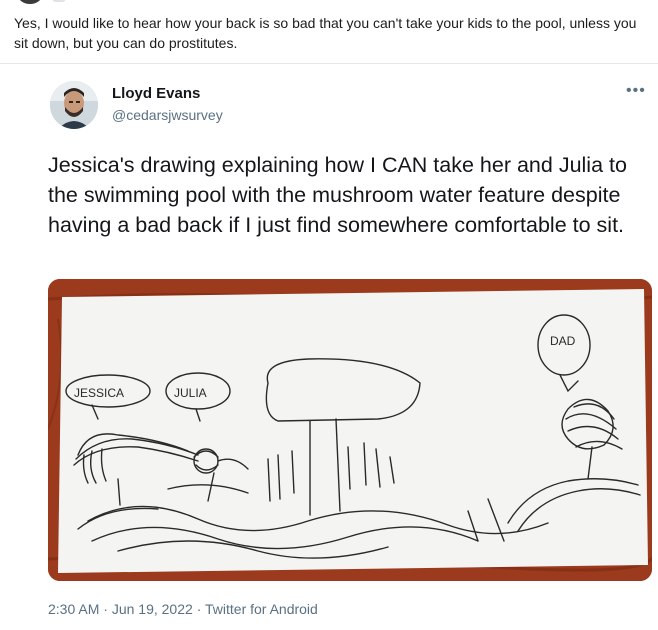 The image size is (658, 630). I want to click on partial-avatar, so click(30, 2).